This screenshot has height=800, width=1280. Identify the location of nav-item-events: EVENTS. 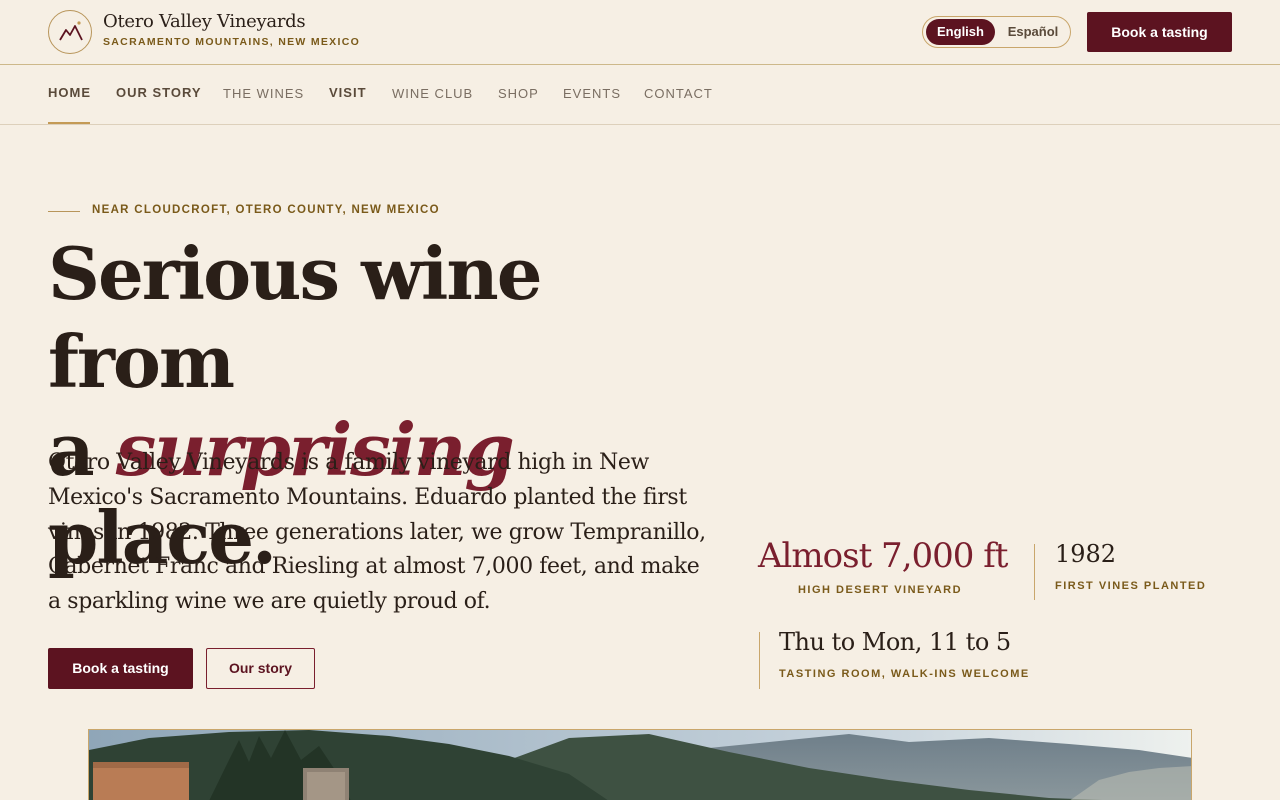
(592, 93).